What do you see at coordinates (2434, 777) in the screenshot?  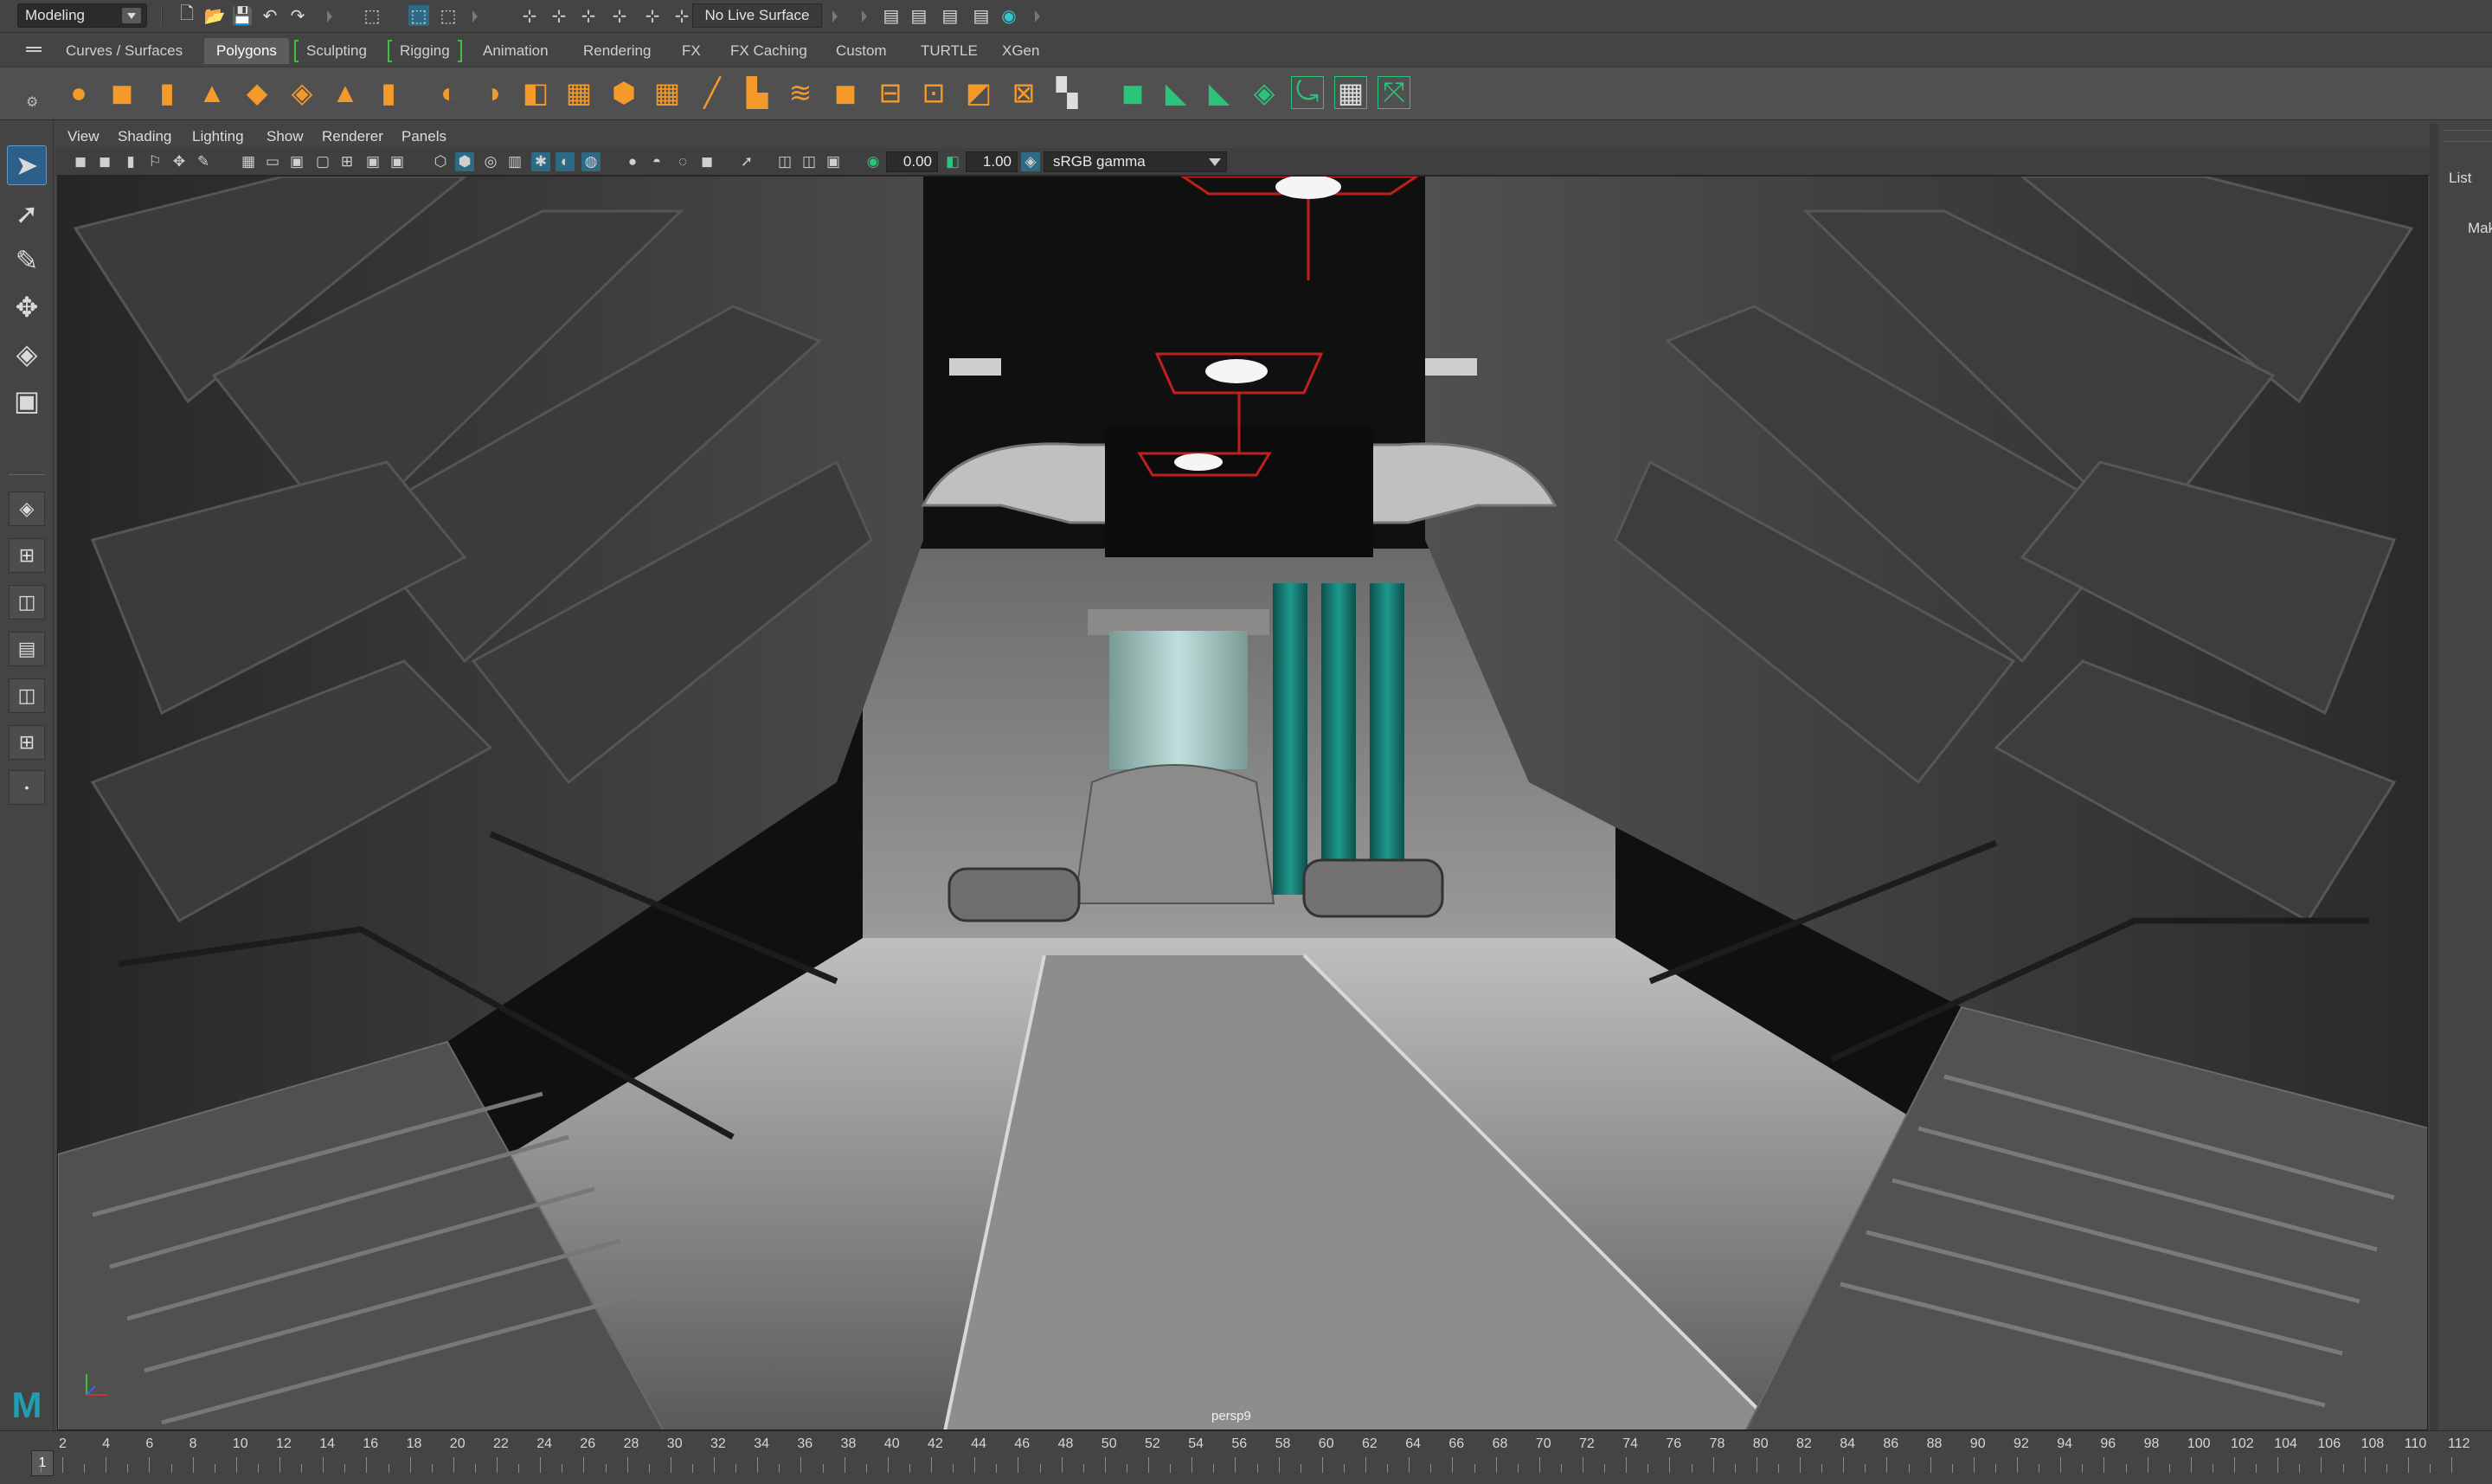 I see `panel-resize-handle` at bounding box center [2434, 777].